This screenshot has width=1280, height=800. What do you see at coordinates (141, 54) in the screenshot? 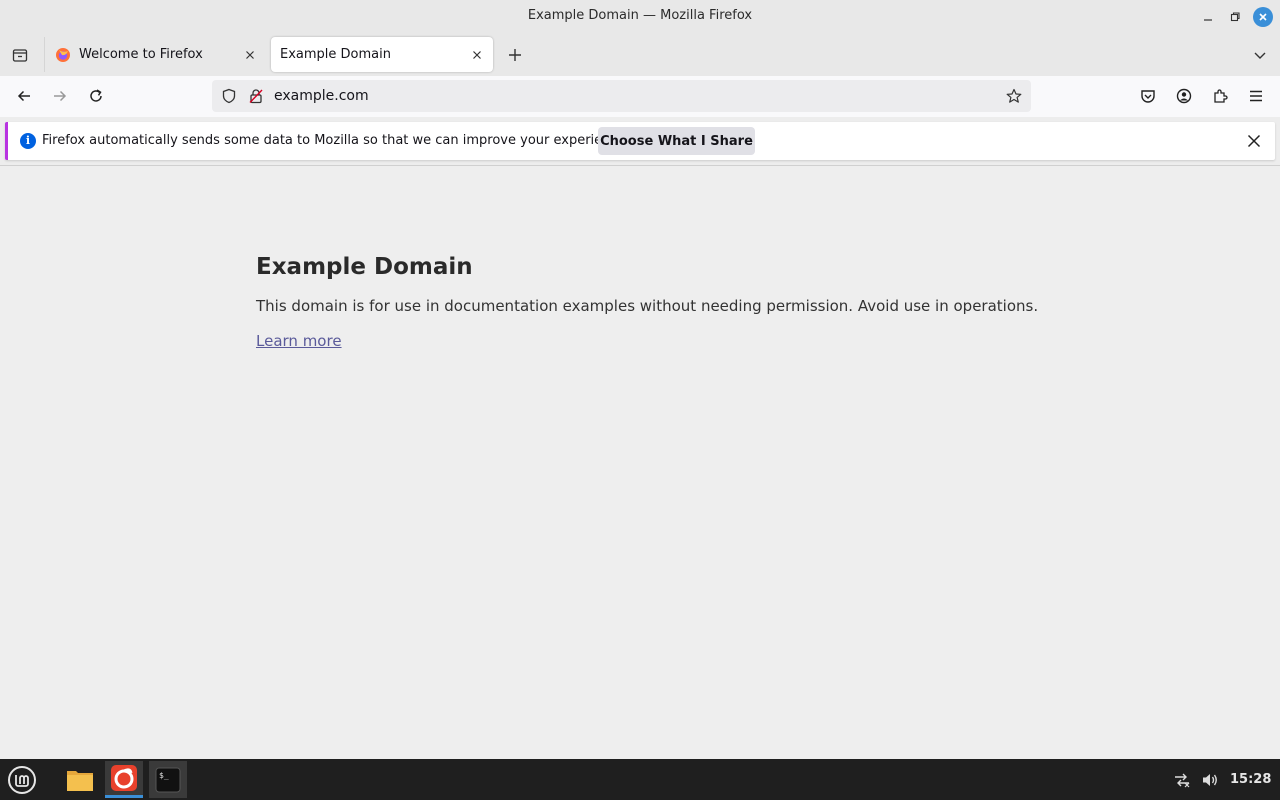
I see `tab-label: Welcome to Firefox` at bounding box center [141, 54].